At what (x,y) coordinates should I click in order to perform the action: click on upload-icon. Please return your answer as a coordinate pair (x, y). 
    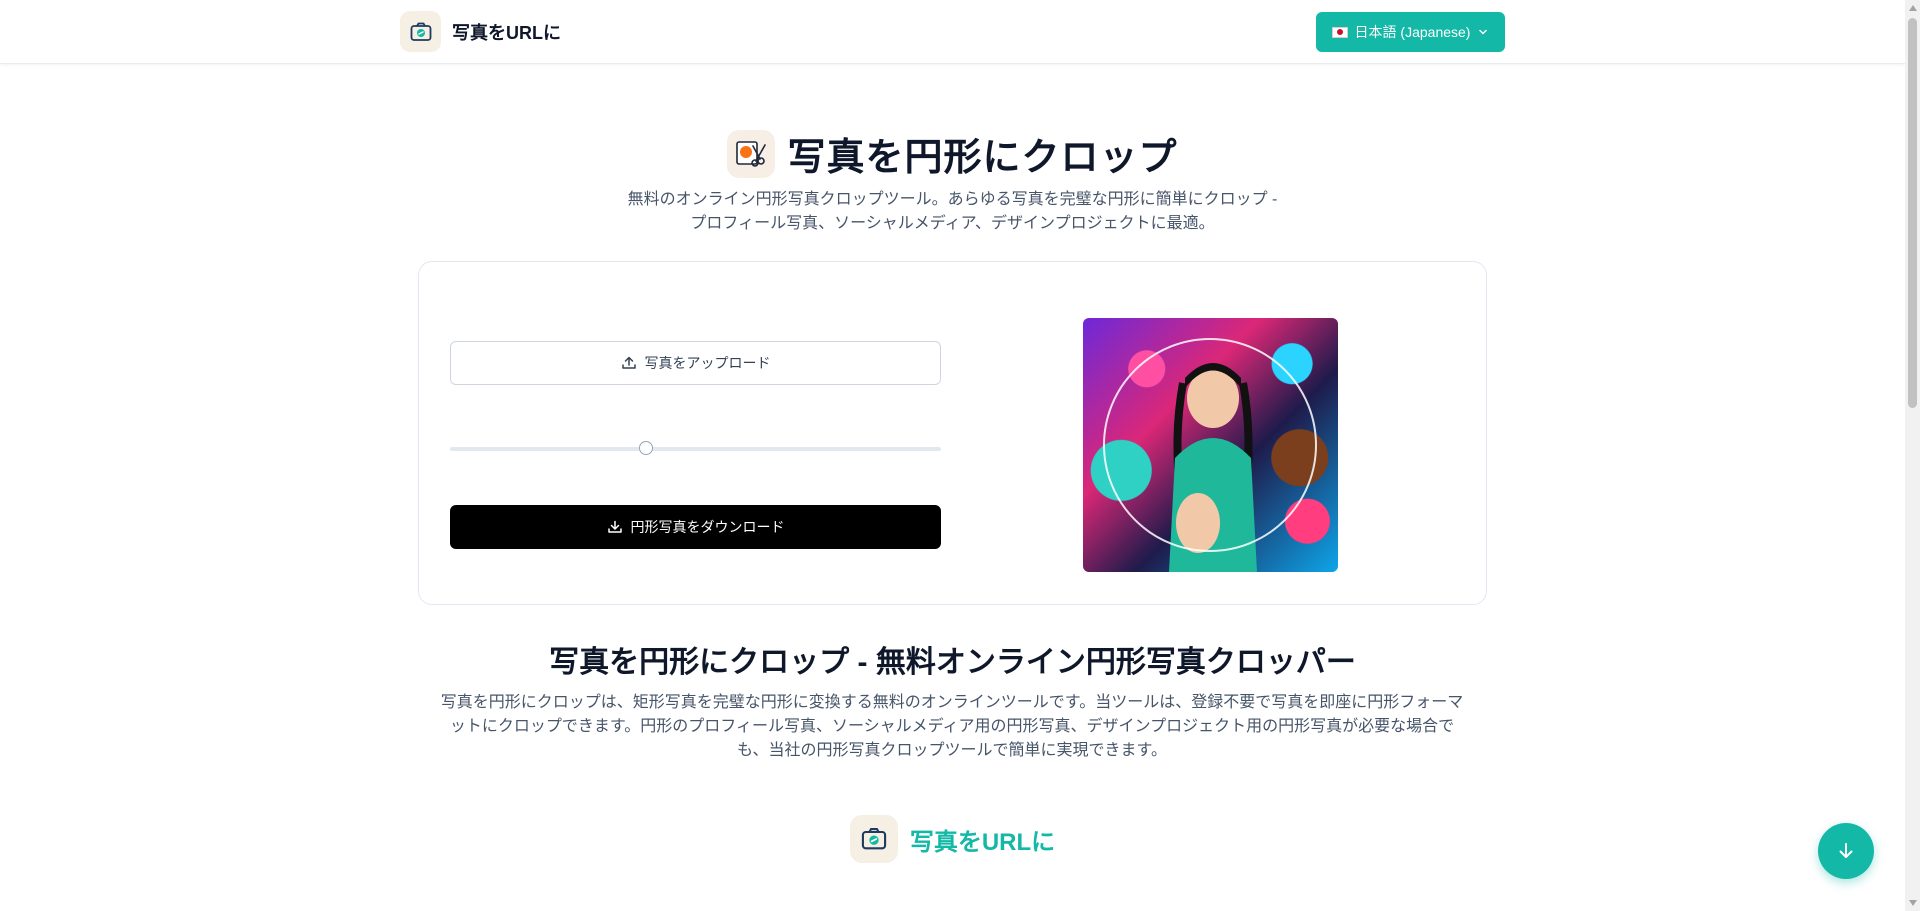
    Looking at the image, I should click on (628, 362).